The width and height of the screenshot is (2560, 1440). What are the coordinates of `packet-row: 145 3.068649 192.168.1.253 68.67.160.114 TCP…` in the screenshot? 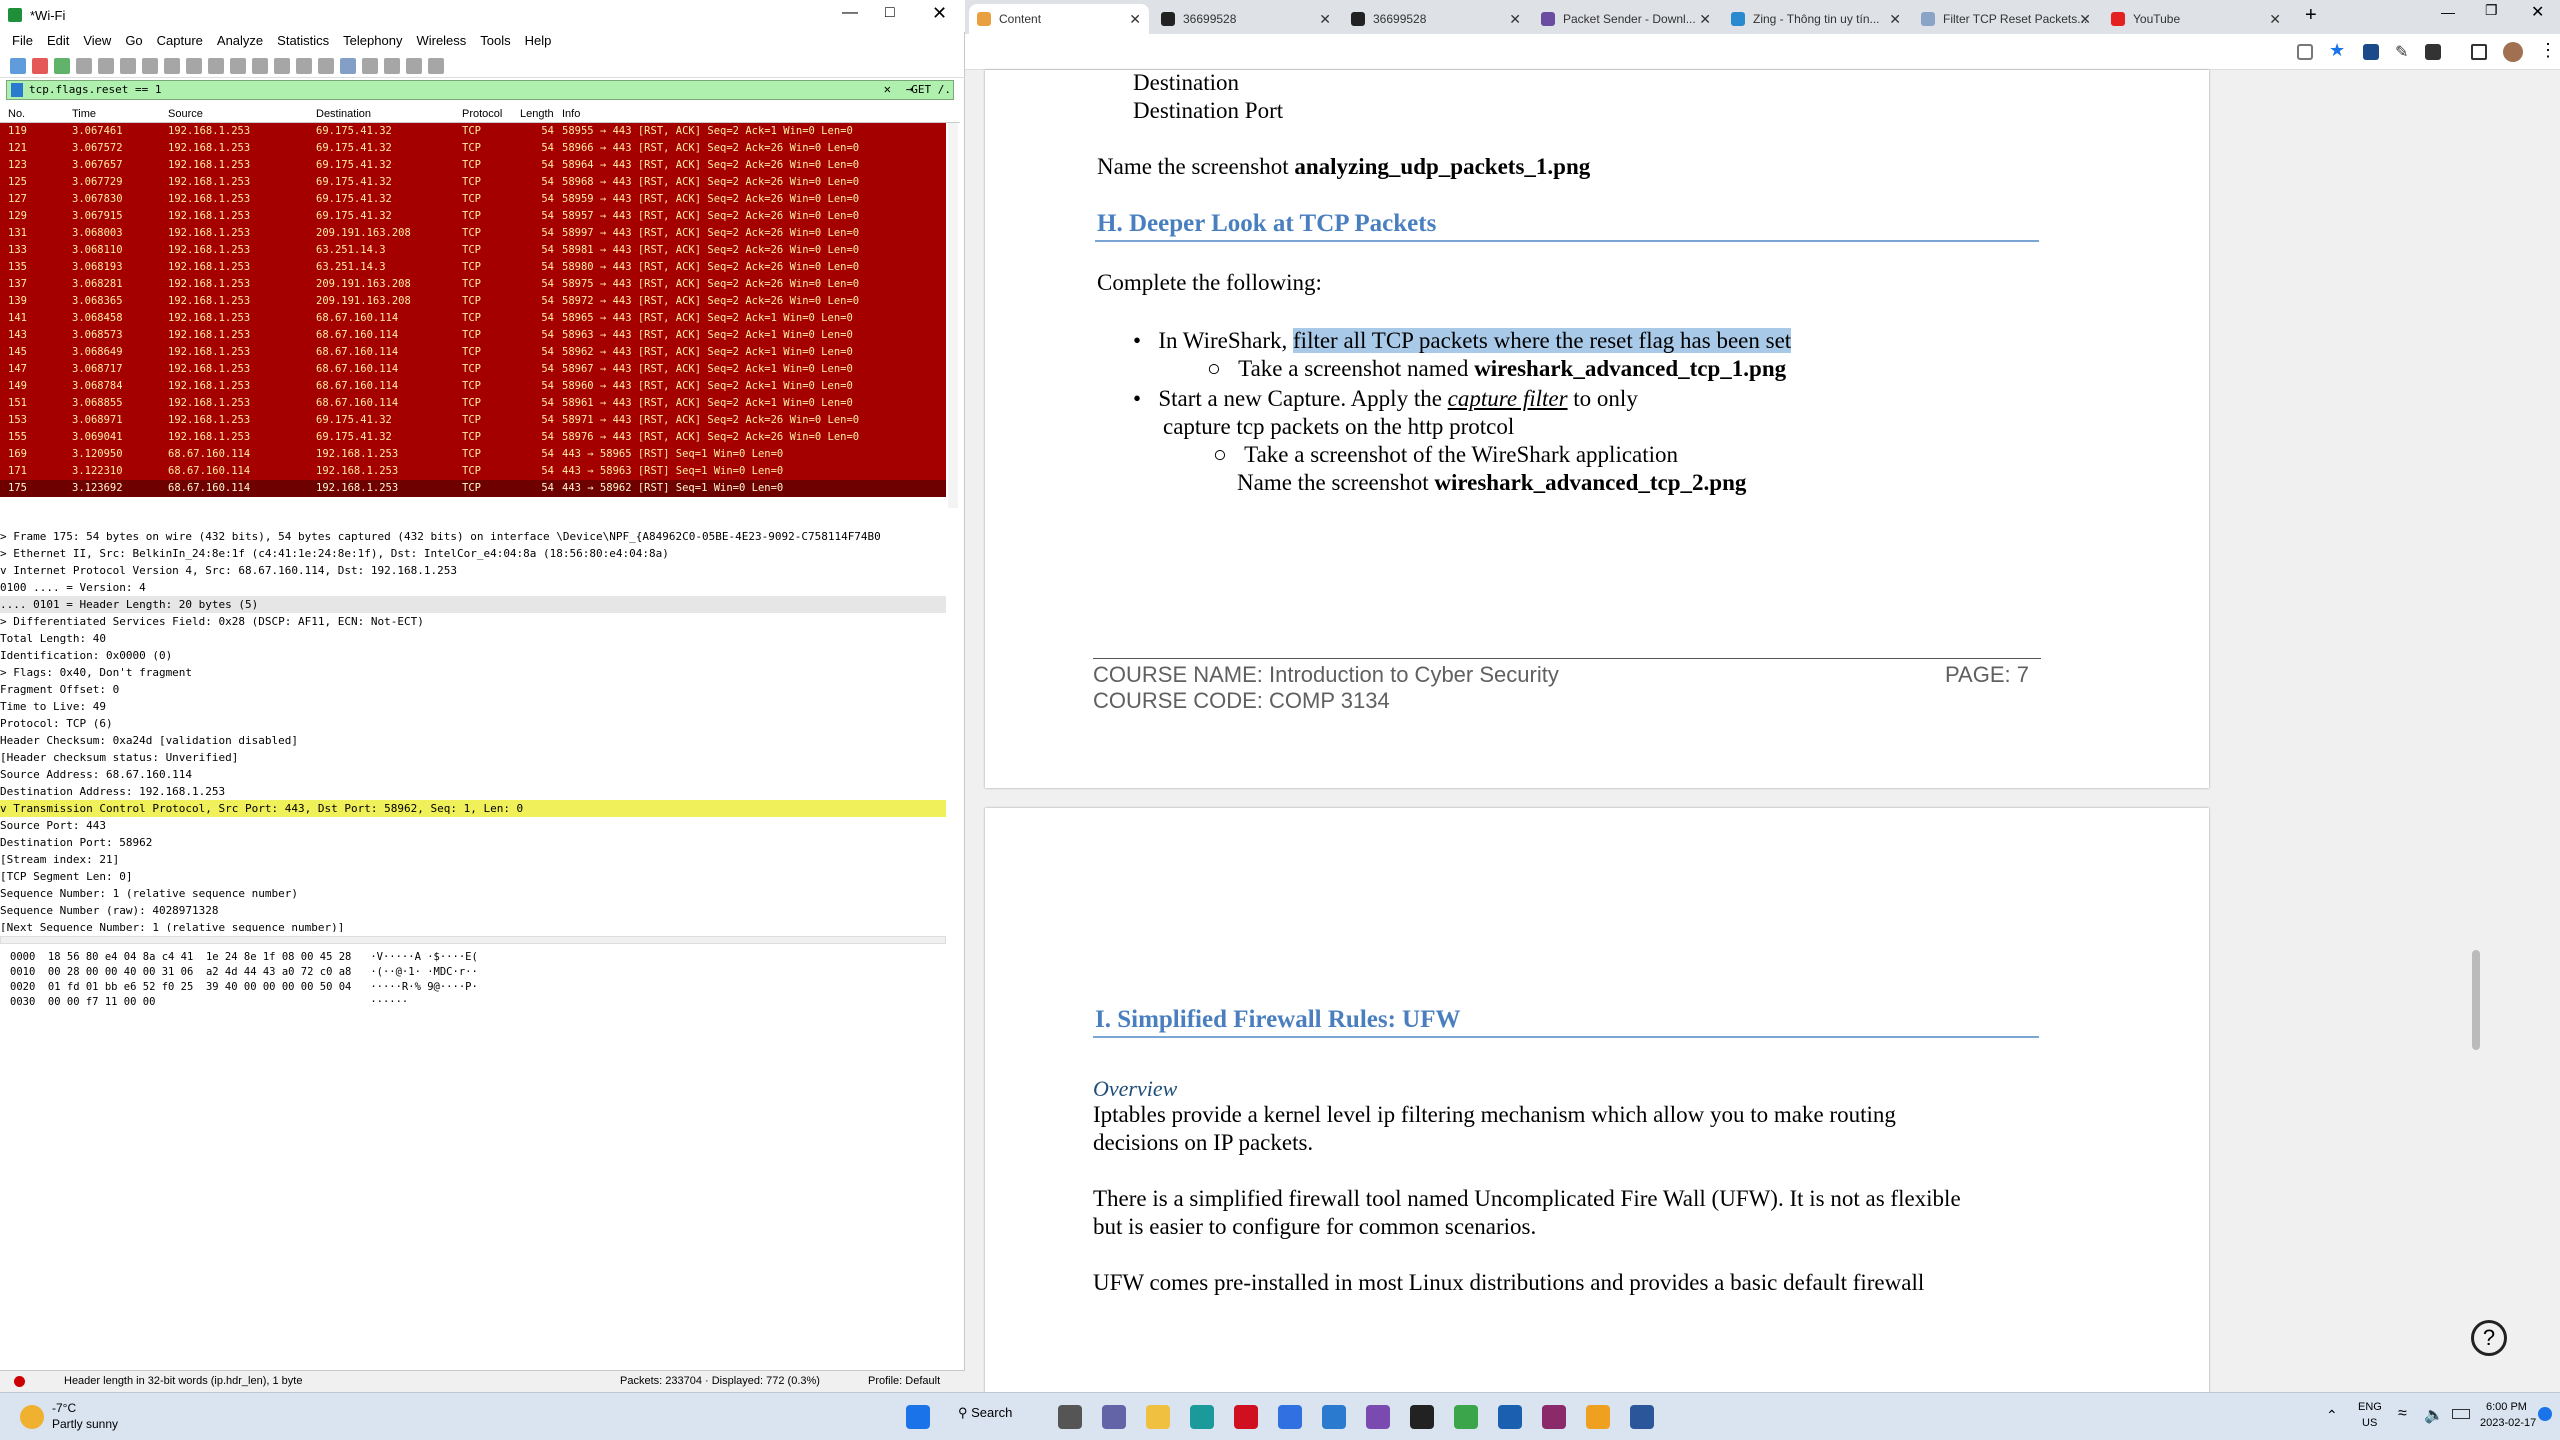 It's located at (473, 352).